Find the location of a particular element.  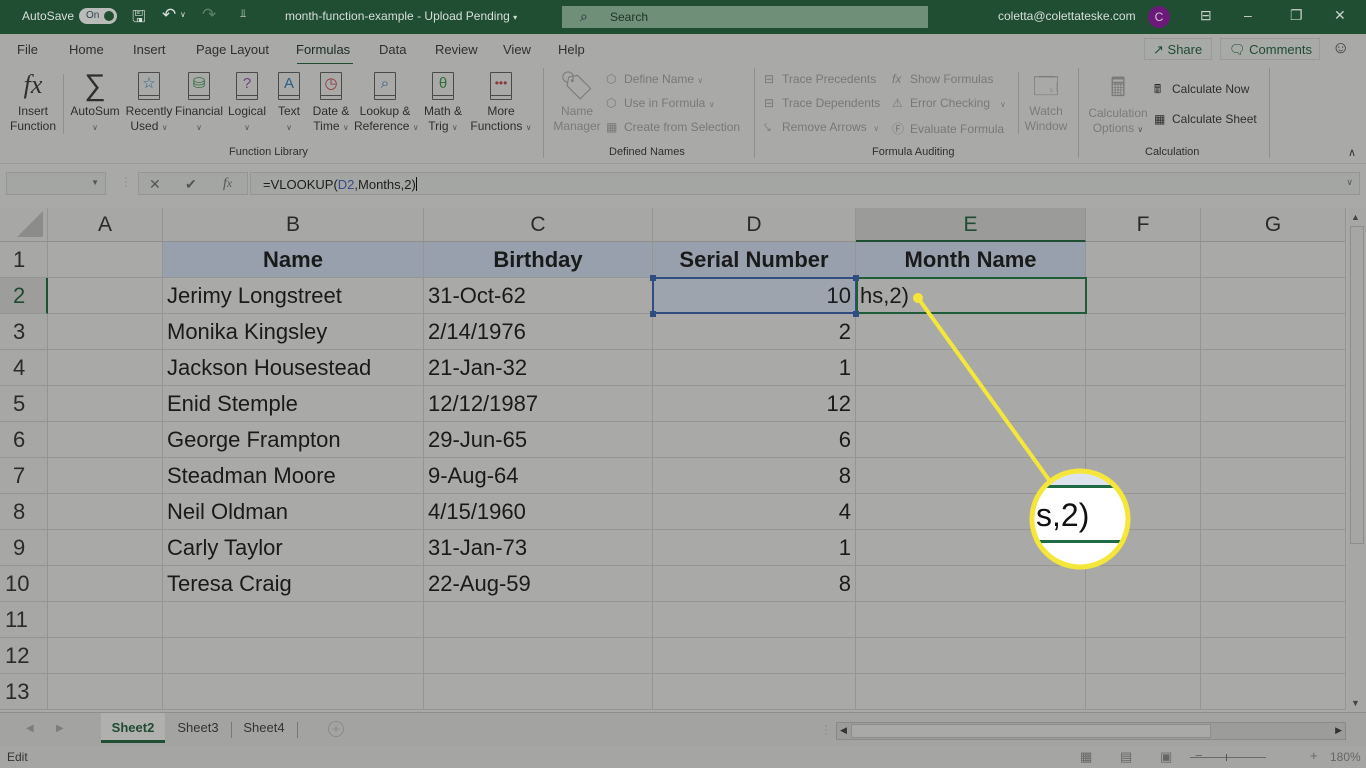

cell-d4: 1 is located at coordinates (754, 368).